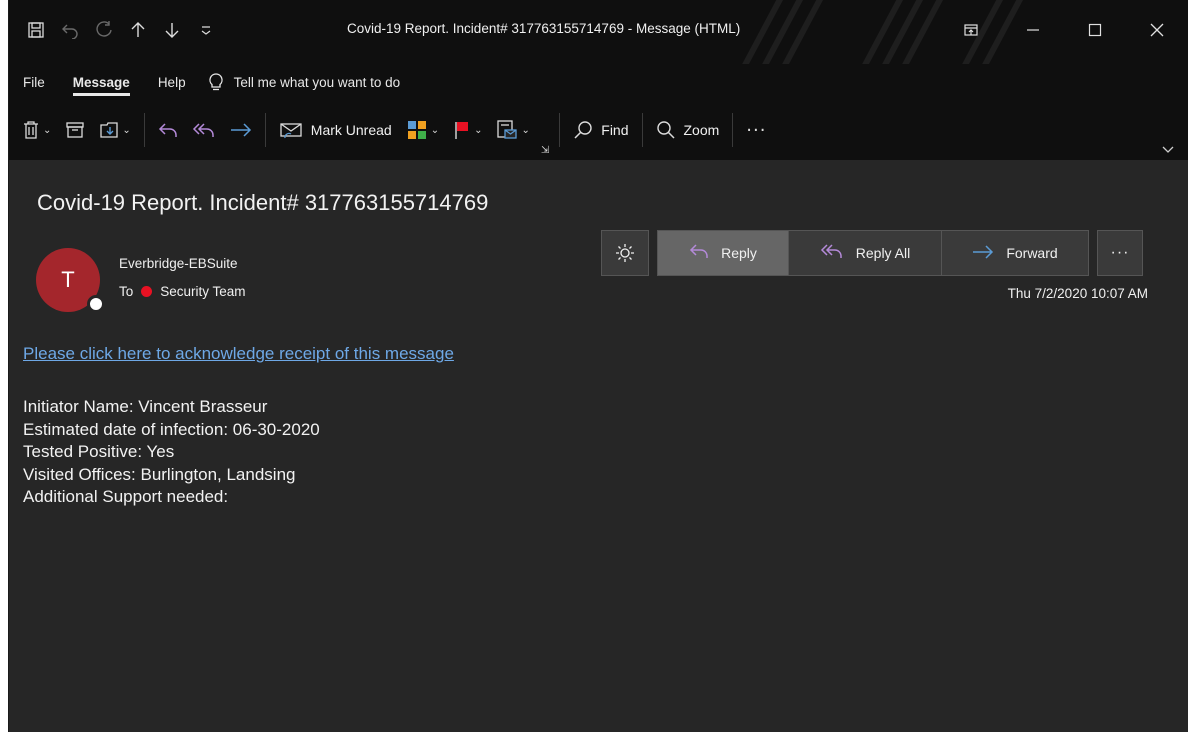  What do you see at coordinates (145, 406) in the screenshot?
I see `body-line: Initiator Name: Vincent Brasseur` at bounding box center [145, 406].